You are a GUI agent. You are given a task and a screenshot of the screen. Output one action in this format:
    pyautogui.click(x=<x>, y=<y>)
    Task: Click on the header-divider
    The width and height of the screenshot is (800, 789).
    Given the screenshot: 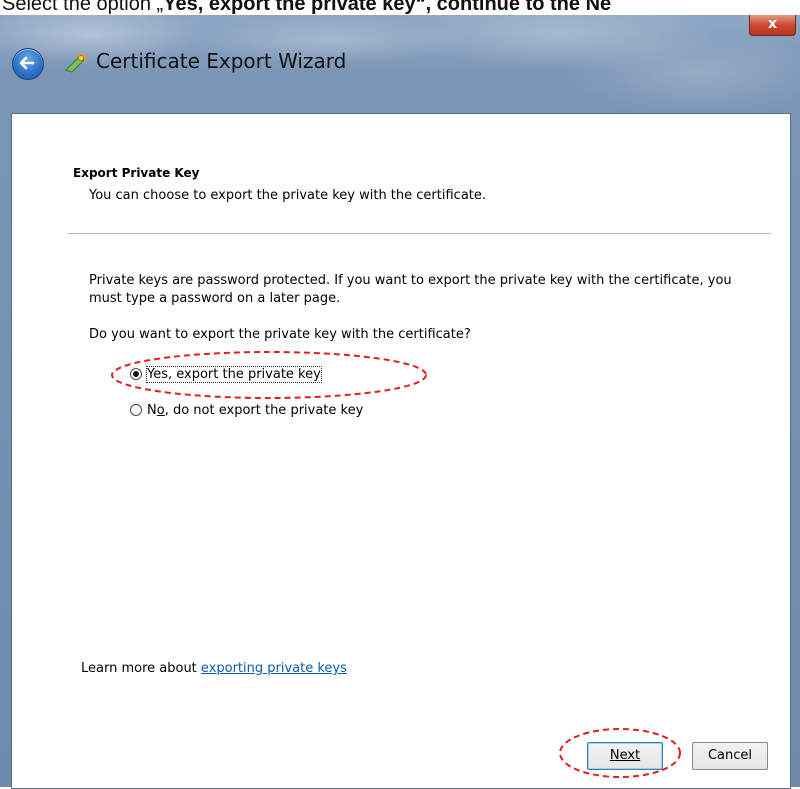 What is the action you would take?
    pyautogui.click(x=419, y=233)
    